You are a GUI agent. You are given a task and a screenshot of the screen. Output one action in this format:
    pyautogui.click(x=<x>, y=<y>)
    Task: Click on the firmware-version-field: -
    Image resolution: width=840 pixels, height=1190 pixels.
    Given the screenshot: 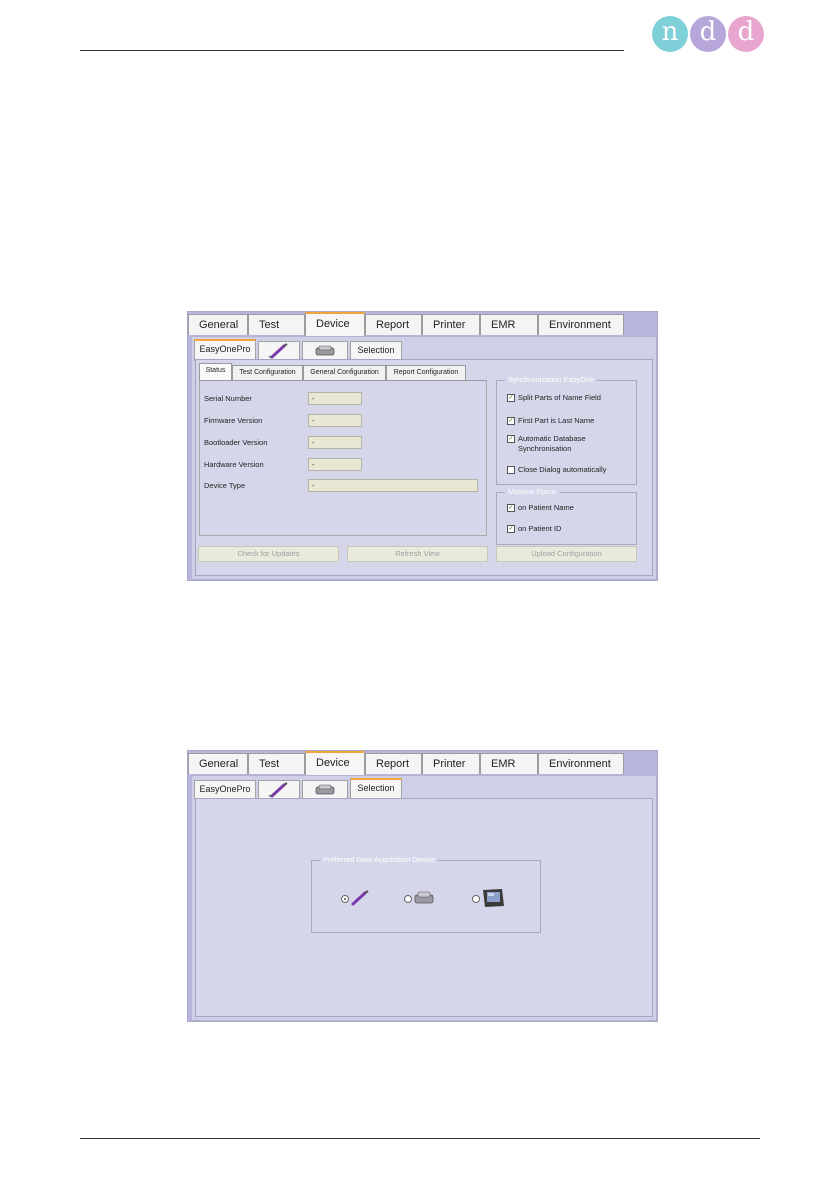 What is the action you would take?
    pyautogui.click(x=335, y=420)
    